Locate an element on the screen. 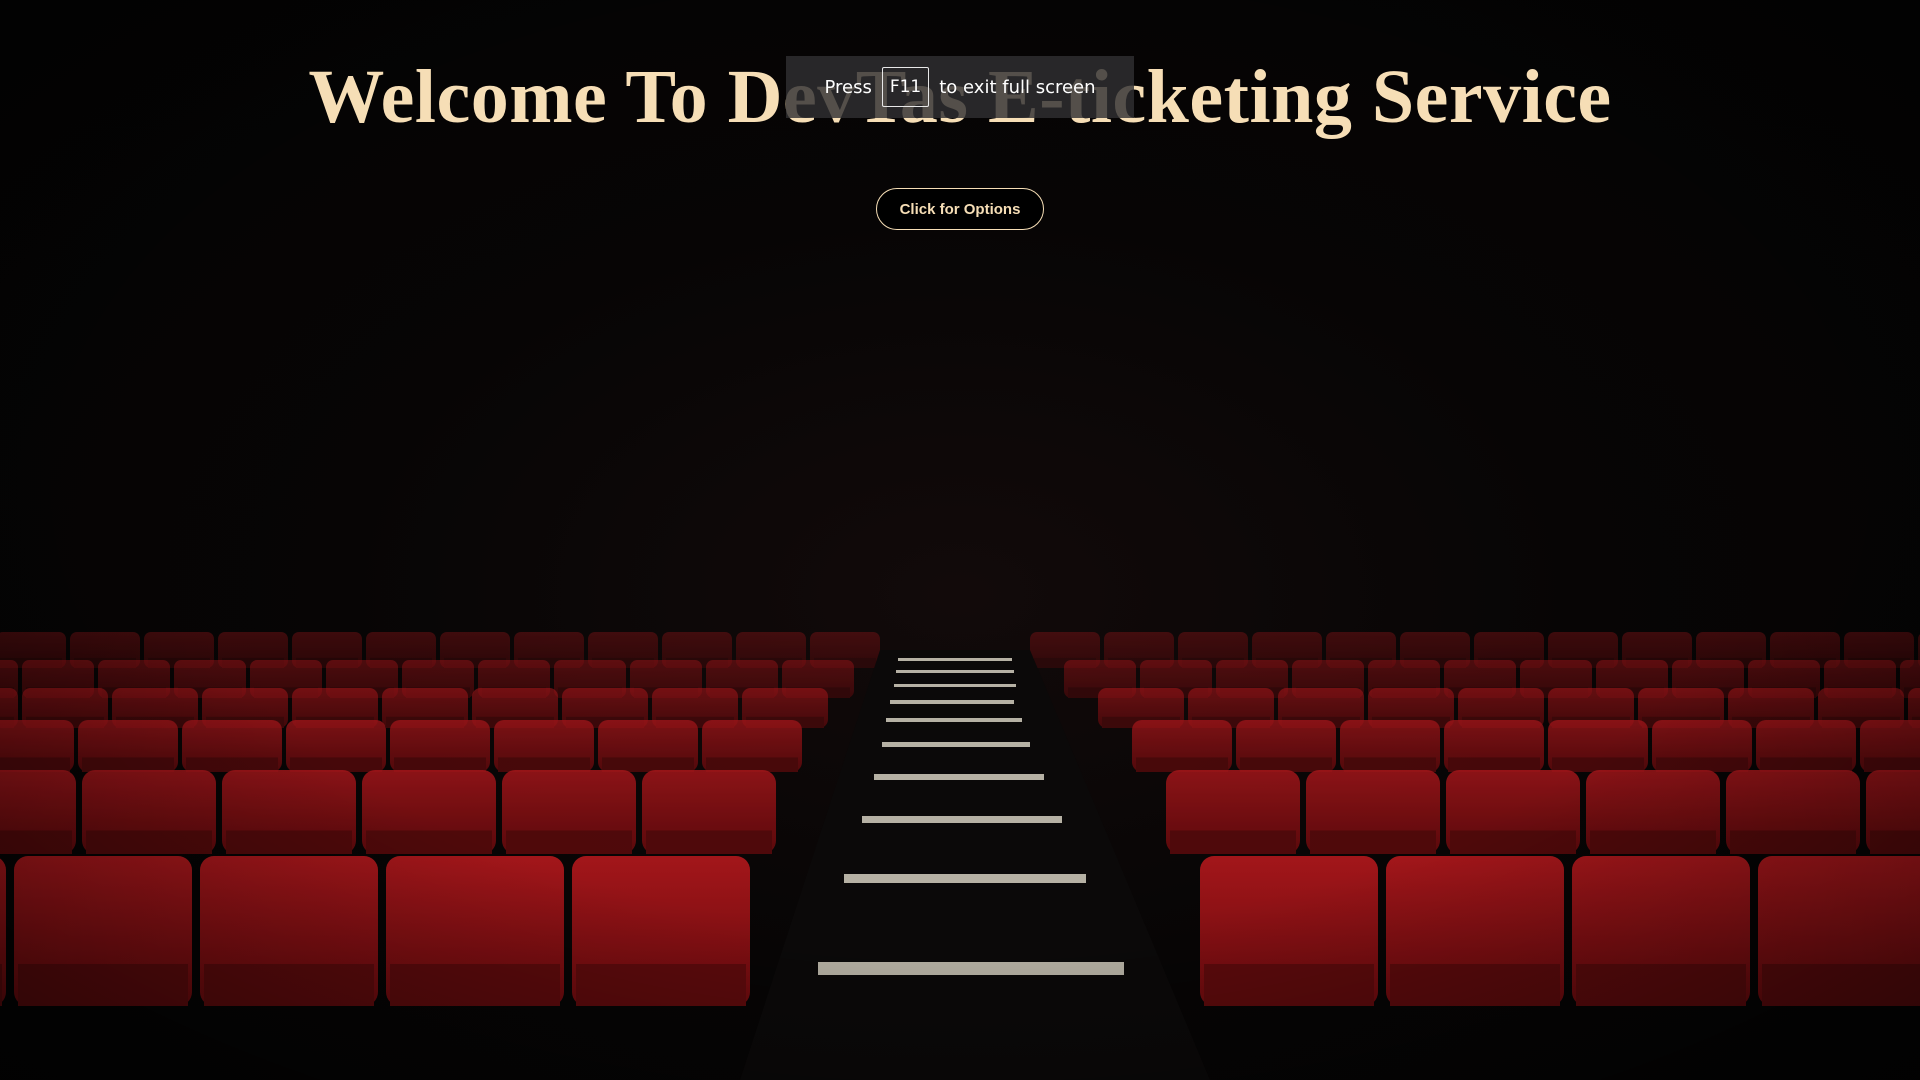  fullscreen-notice: Press F11 to exit full screen is located at coordinates (960, 87).